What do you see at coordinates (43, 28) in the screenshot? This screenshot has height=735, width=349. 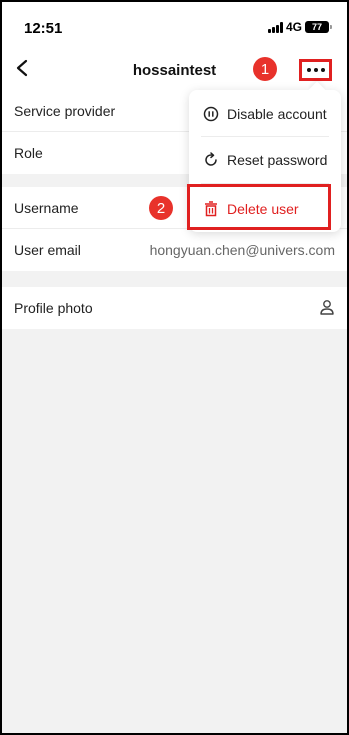 I see `status-time: 12:51` at bounding box center [43, 28].